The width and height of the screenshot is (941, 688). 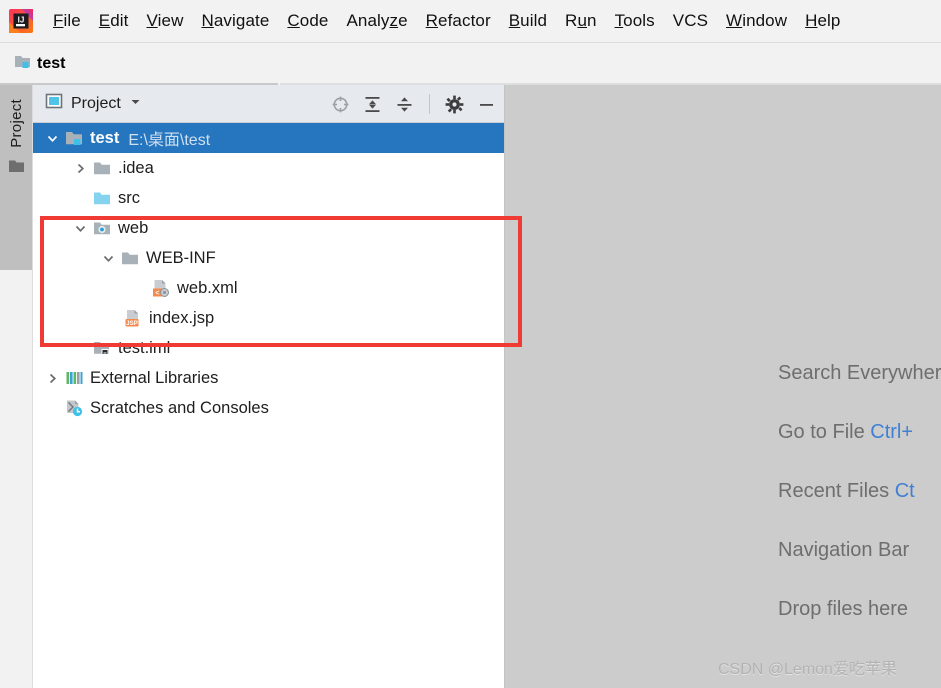 What do you see at coordinates (179, 407) in the screenshot?
I see `tree-label: Scratches and Consoles` at bounding box center [179, 407].